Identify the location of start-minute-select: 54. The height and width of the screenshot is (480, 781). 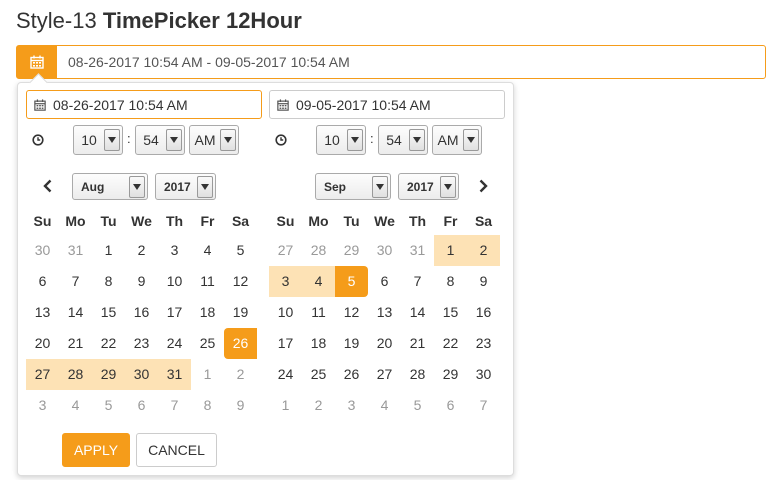
(160, 140).